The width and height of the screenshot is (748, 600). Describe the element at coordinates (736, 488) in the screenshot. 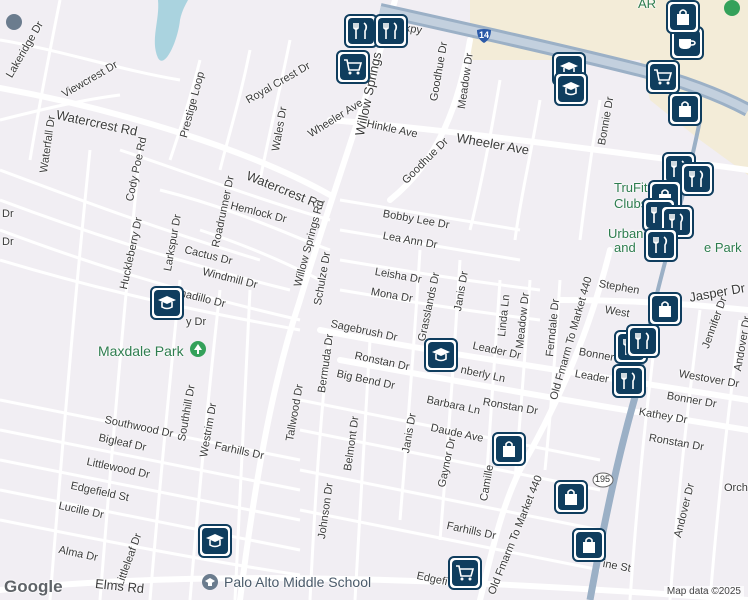

I see `street-label: Orchi` at that location.